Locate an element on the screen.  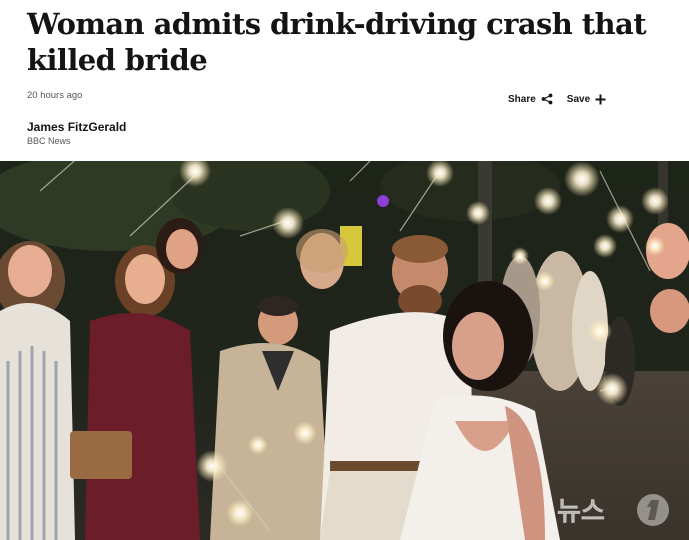
share-icon is located at coordinates (547, 99).